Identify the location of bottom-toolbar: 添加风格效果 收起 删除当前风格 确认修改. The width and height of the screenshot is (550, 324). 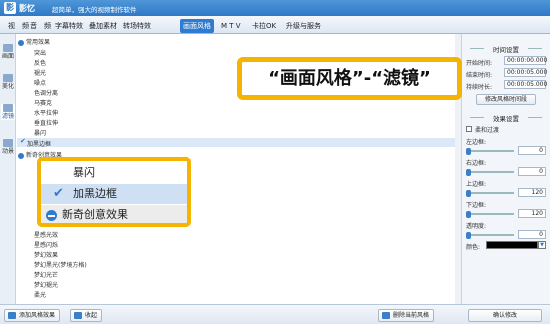
(275, 314).